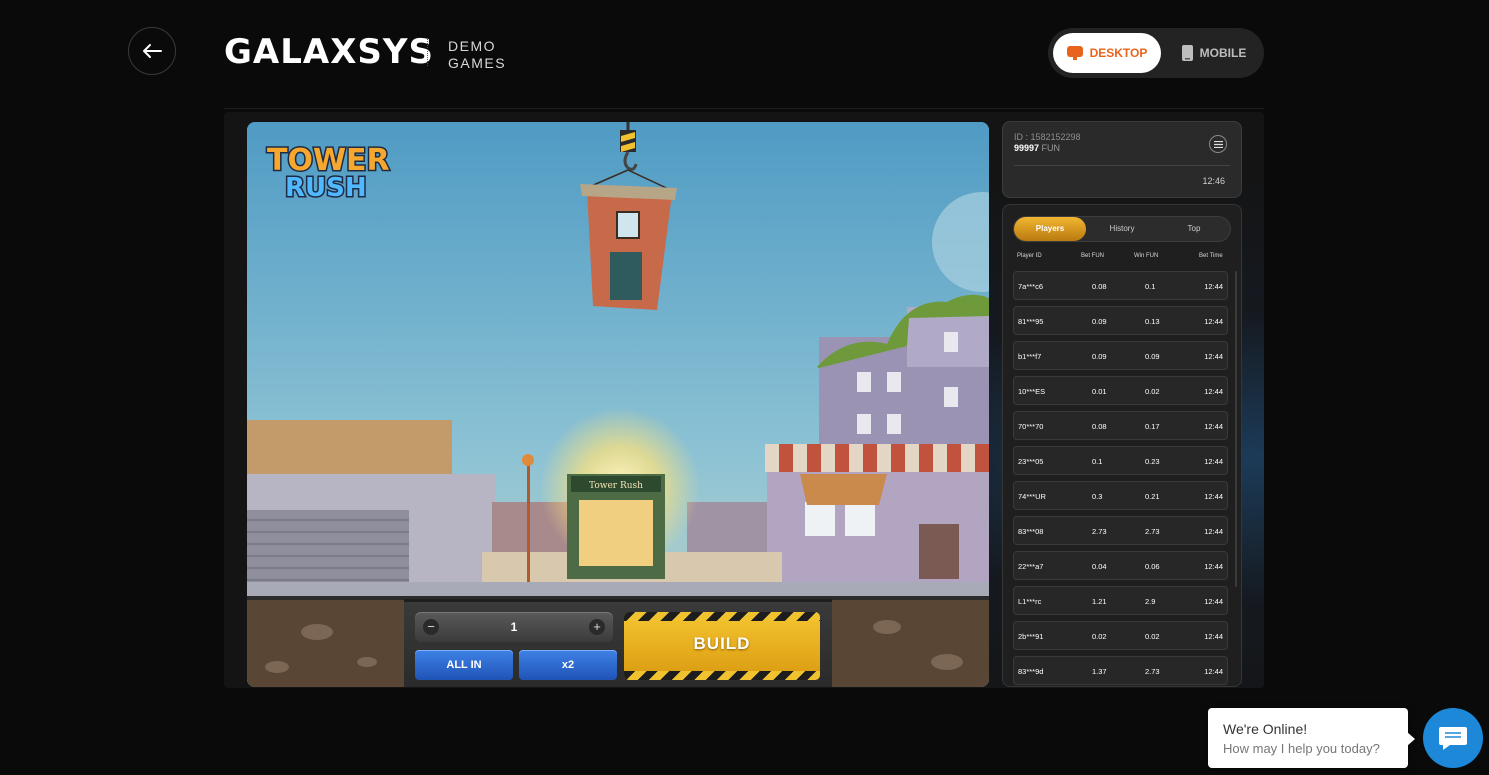 This screenshot has height=775, width=1489. I want to click on header-divider, so click(744, 108).